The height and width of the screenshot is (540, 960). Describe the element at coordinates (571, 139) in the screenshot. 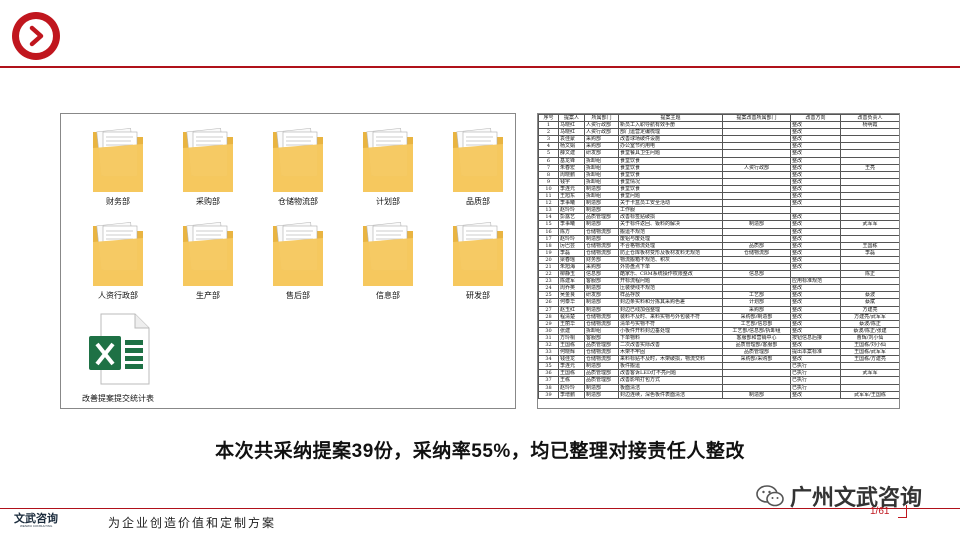

I see `table-cell: 袁佳蒙` at that location.